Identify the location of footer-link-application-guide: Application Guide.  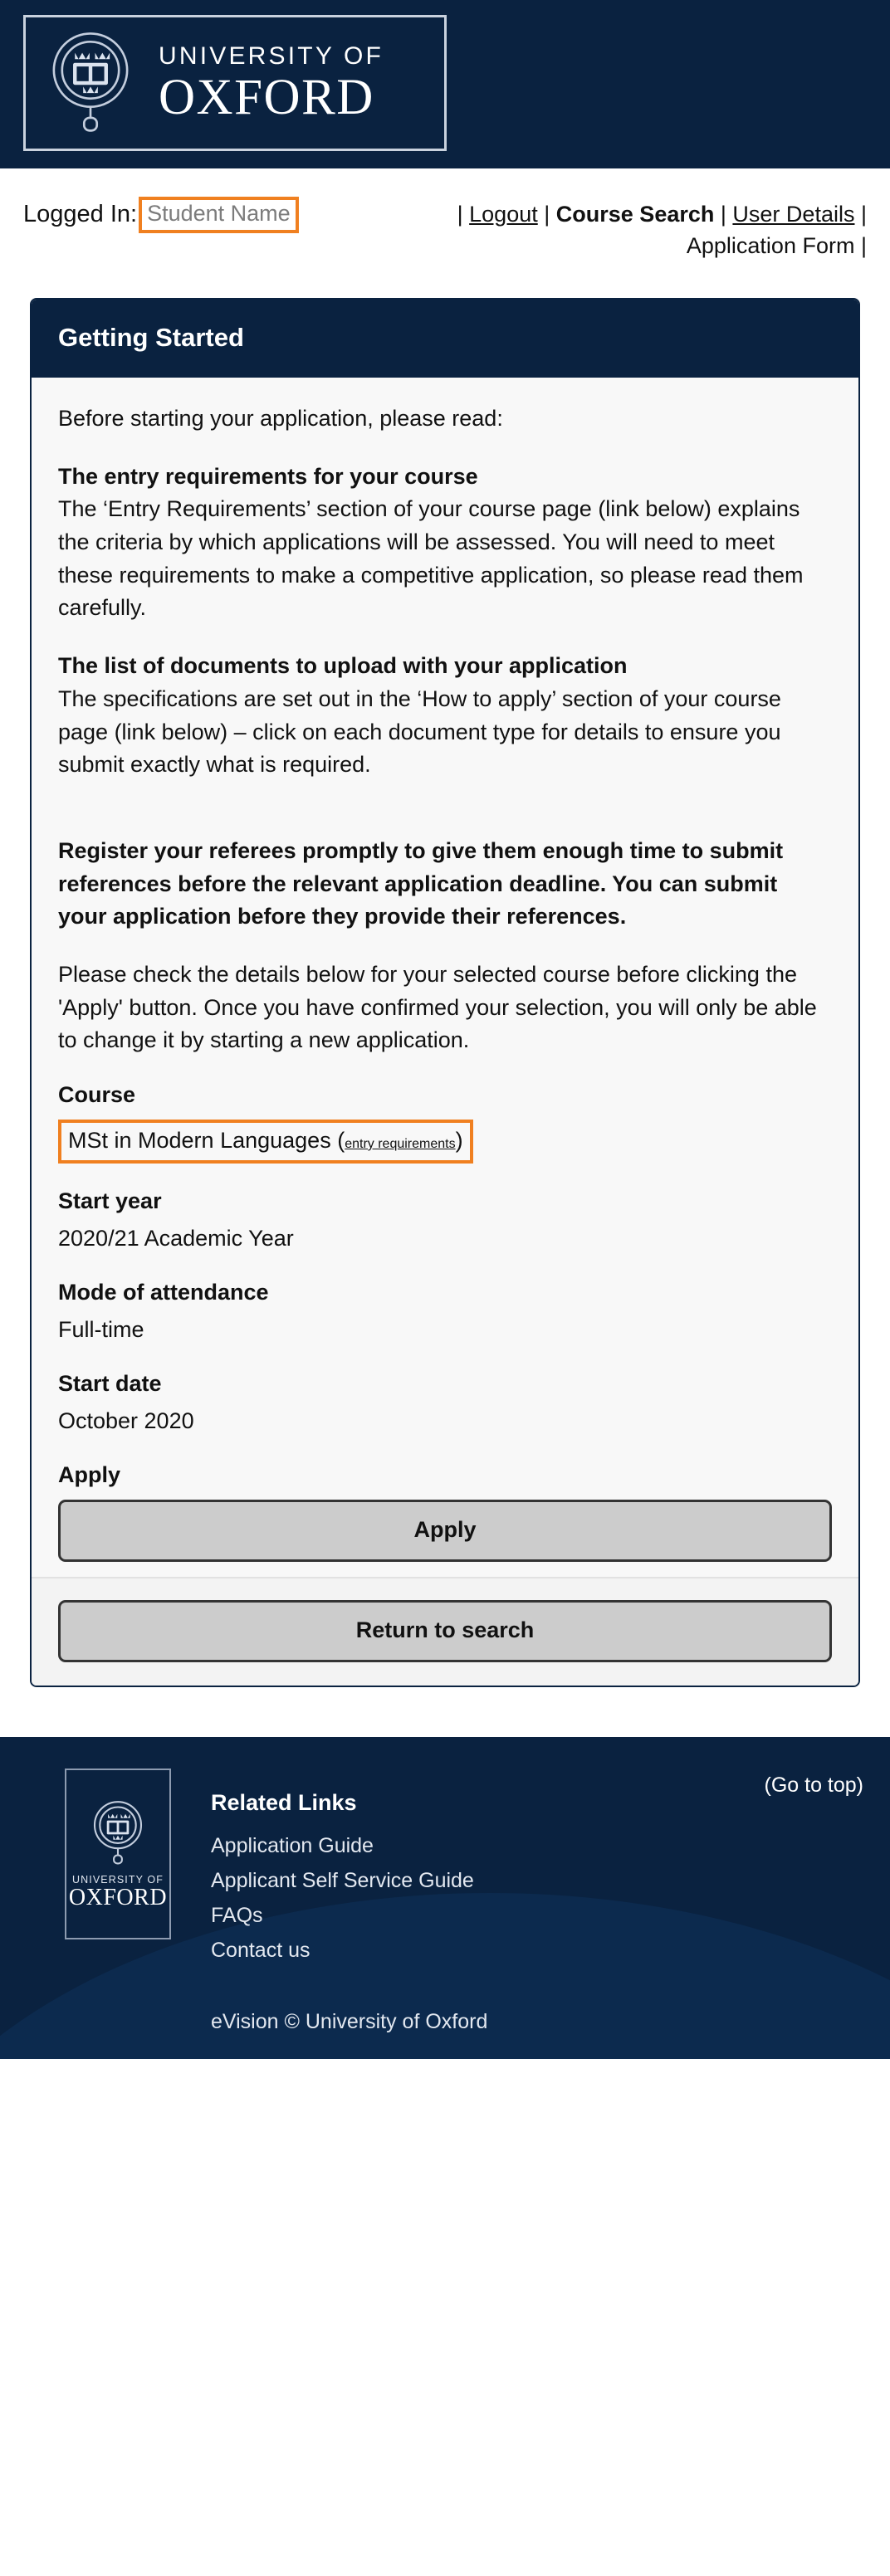
(342, 1846).